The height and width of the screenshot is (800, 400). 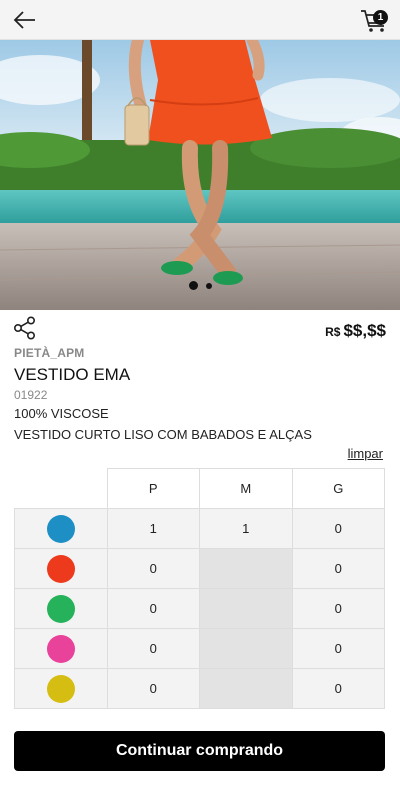 What do you see at coordinates (200, 285) in the screenshot?
I see `carousel-indicators` at bounding box center [200, 285].